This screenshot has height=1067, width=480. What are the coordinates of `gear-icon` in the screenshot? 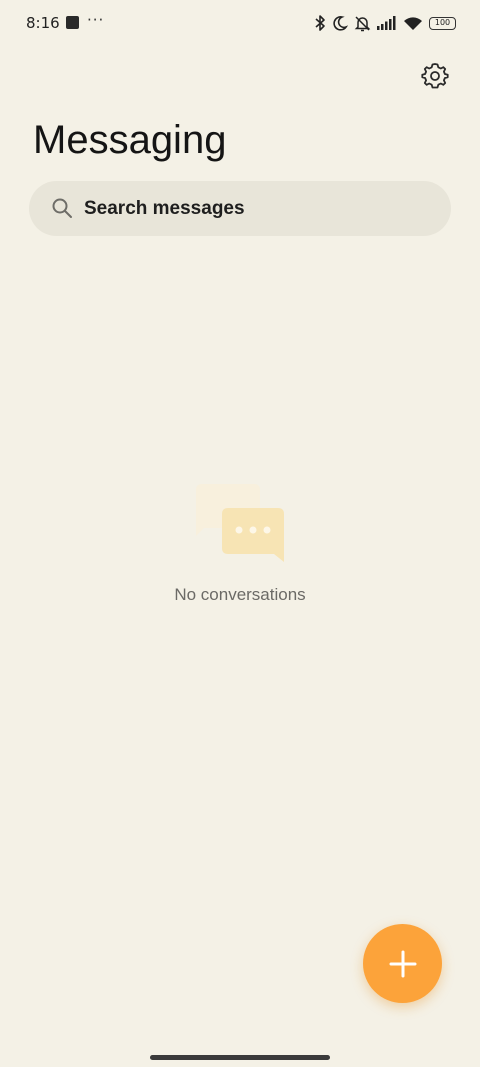 It's located at (435, 76).